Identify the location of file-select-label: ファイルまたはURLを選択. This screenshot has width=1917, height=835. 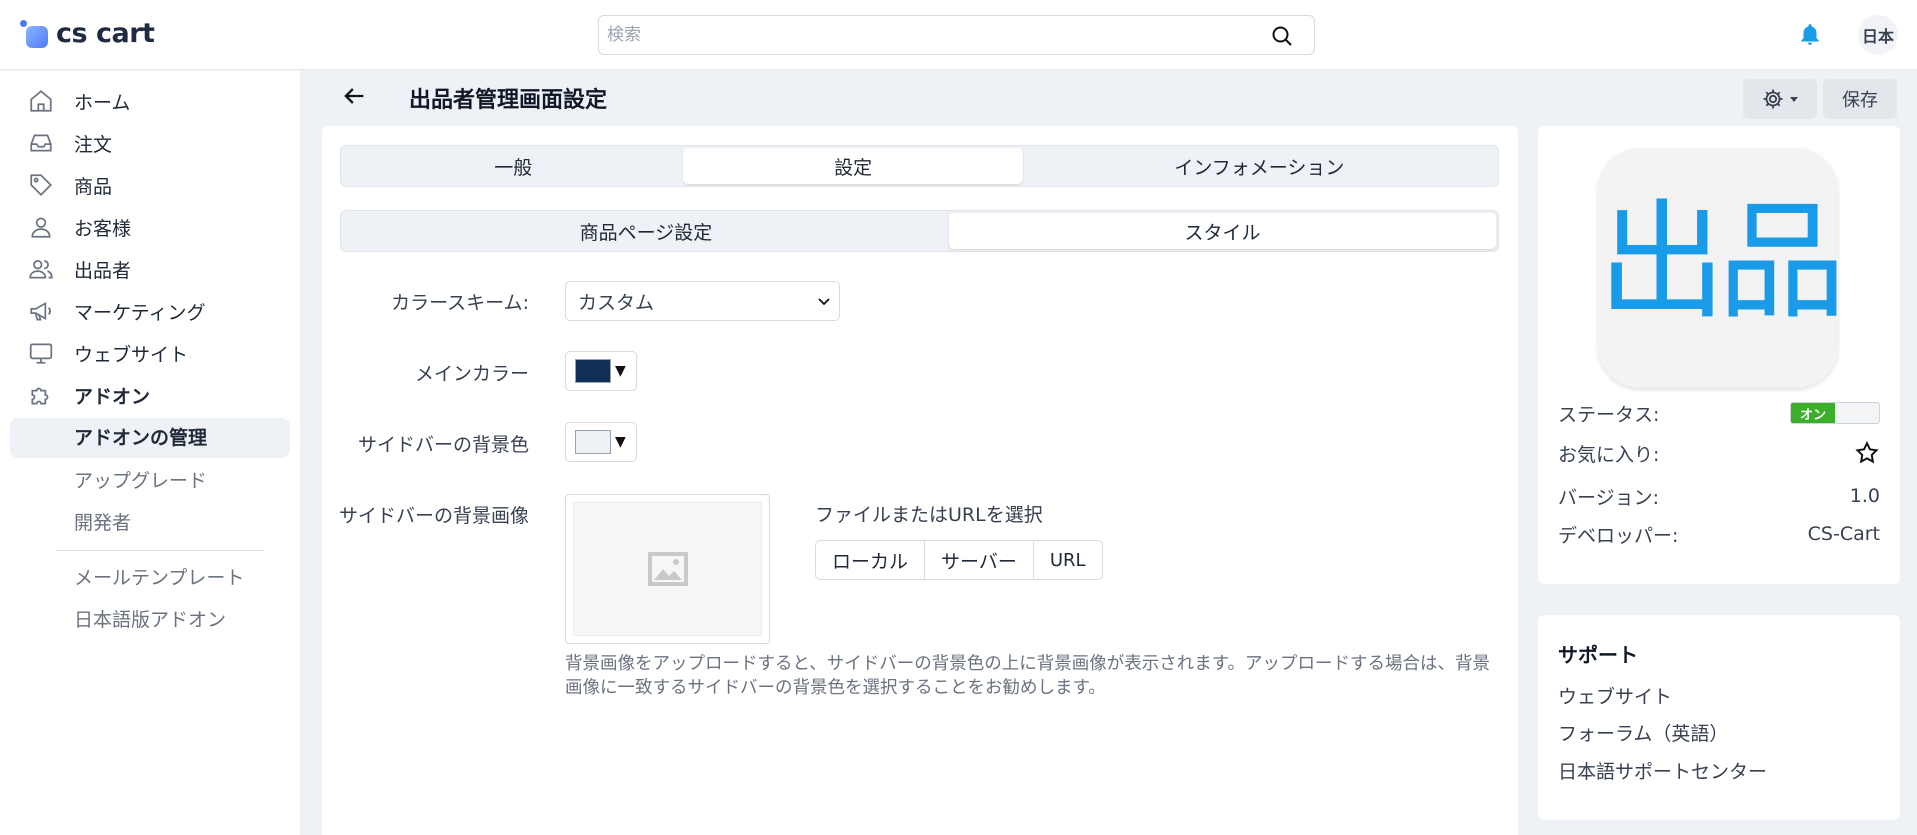
(929, 515).